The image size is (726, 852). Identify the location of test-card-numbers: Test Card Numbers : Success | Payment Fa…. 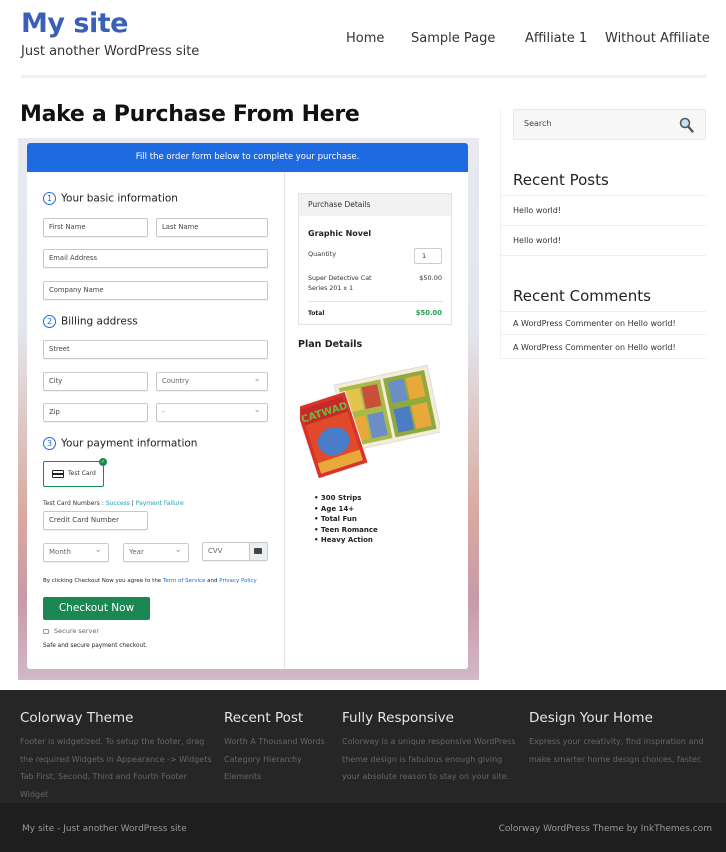
(113, 503).